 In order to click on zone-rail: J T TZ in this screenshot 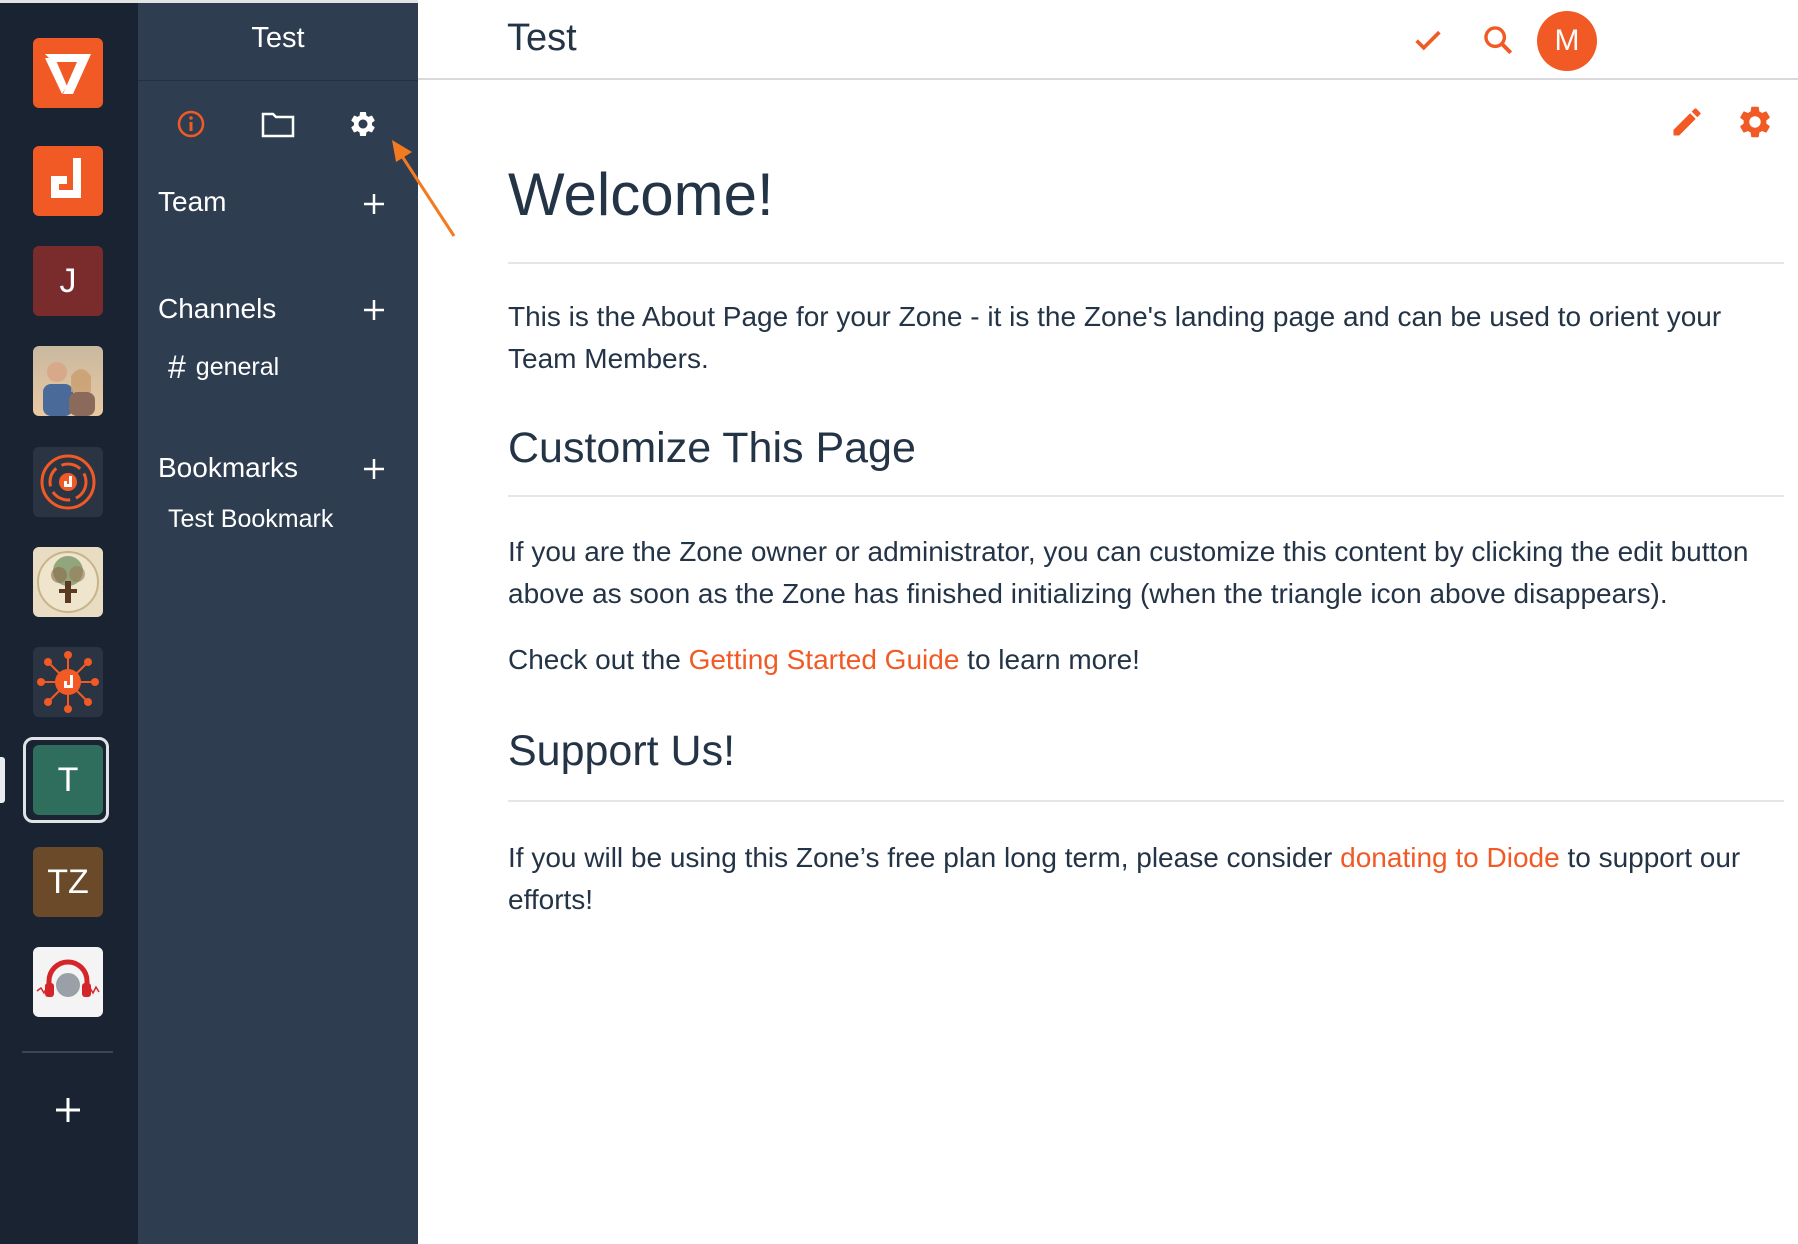, I will do `click(69, 622)`.